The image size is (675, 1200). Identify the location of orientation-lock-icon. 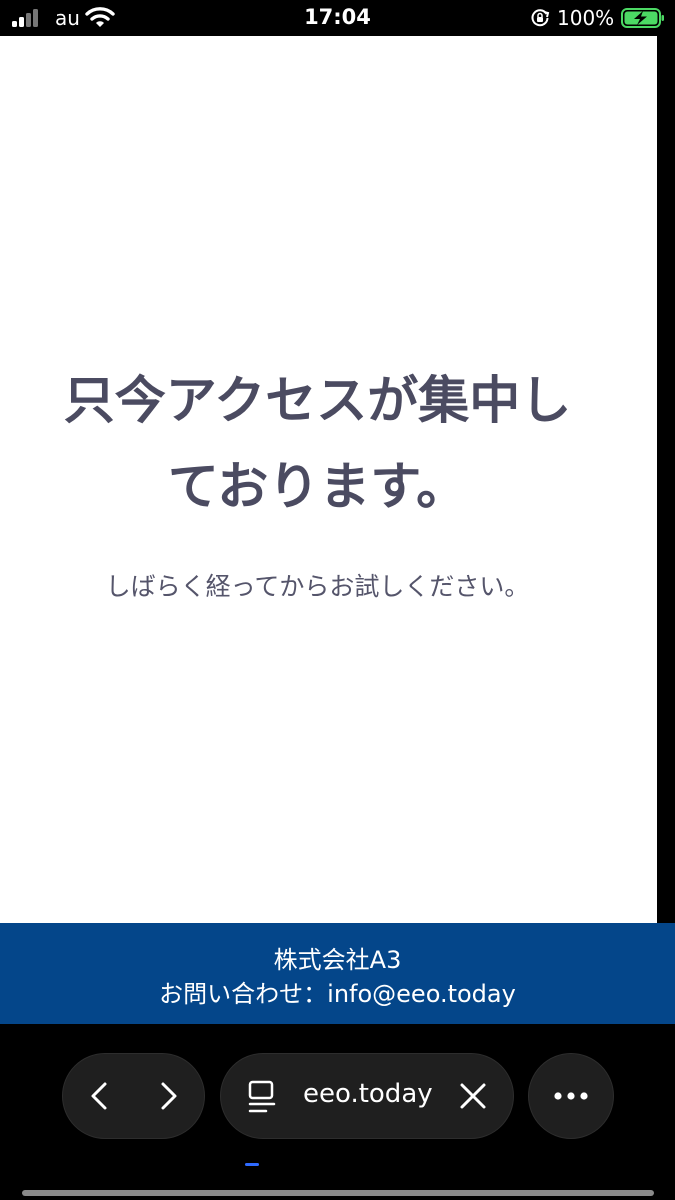
(540, 18).